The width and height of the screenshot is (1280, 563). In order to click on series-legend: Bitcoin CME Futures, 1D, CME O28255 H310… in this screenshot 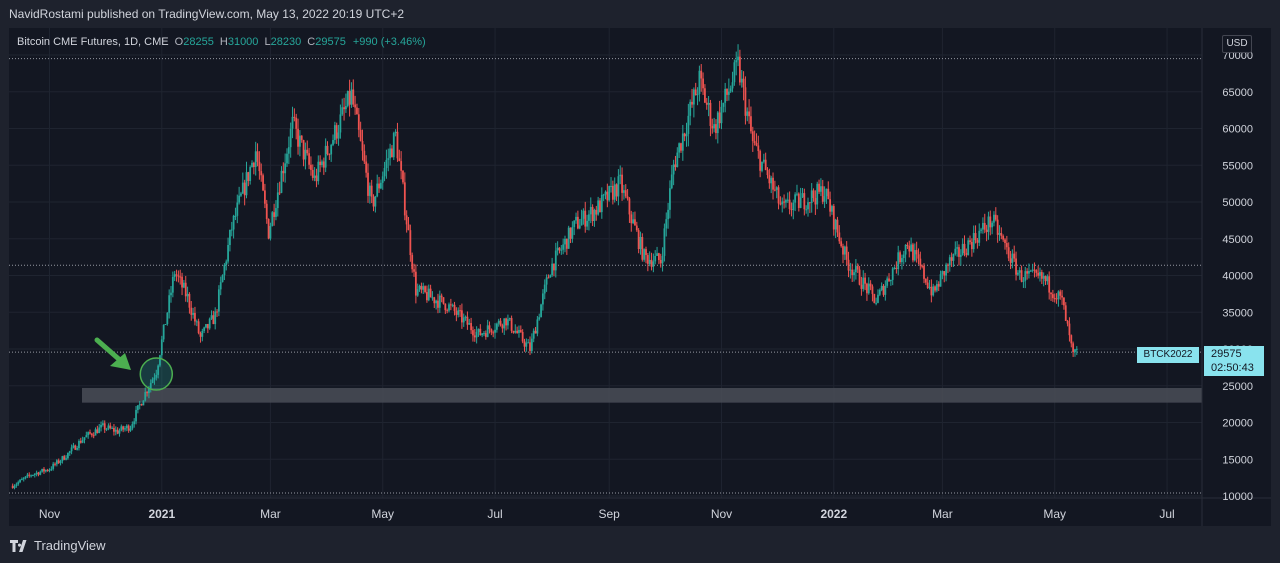, I will do `click(221, 42)`.